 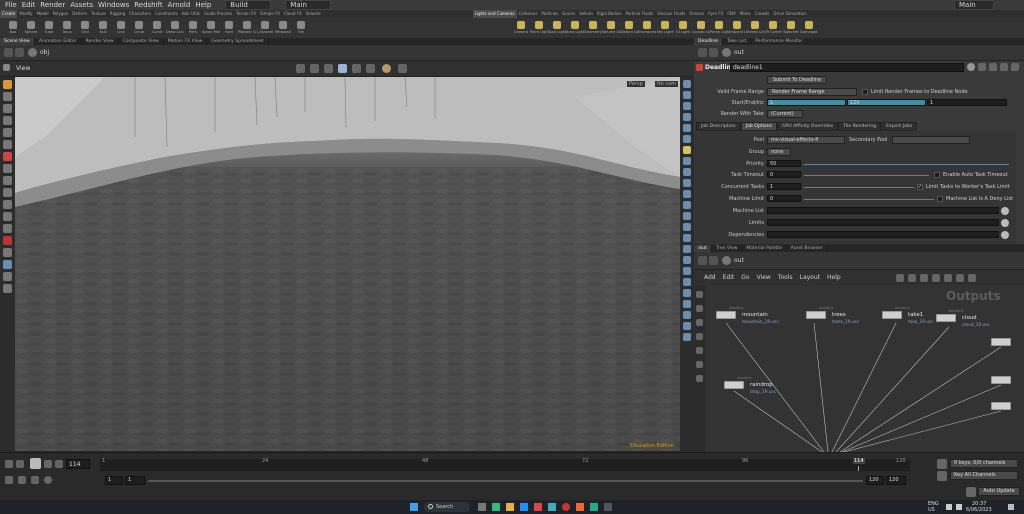 I want to click on box-tool: Box, so click(x=13, y=26).